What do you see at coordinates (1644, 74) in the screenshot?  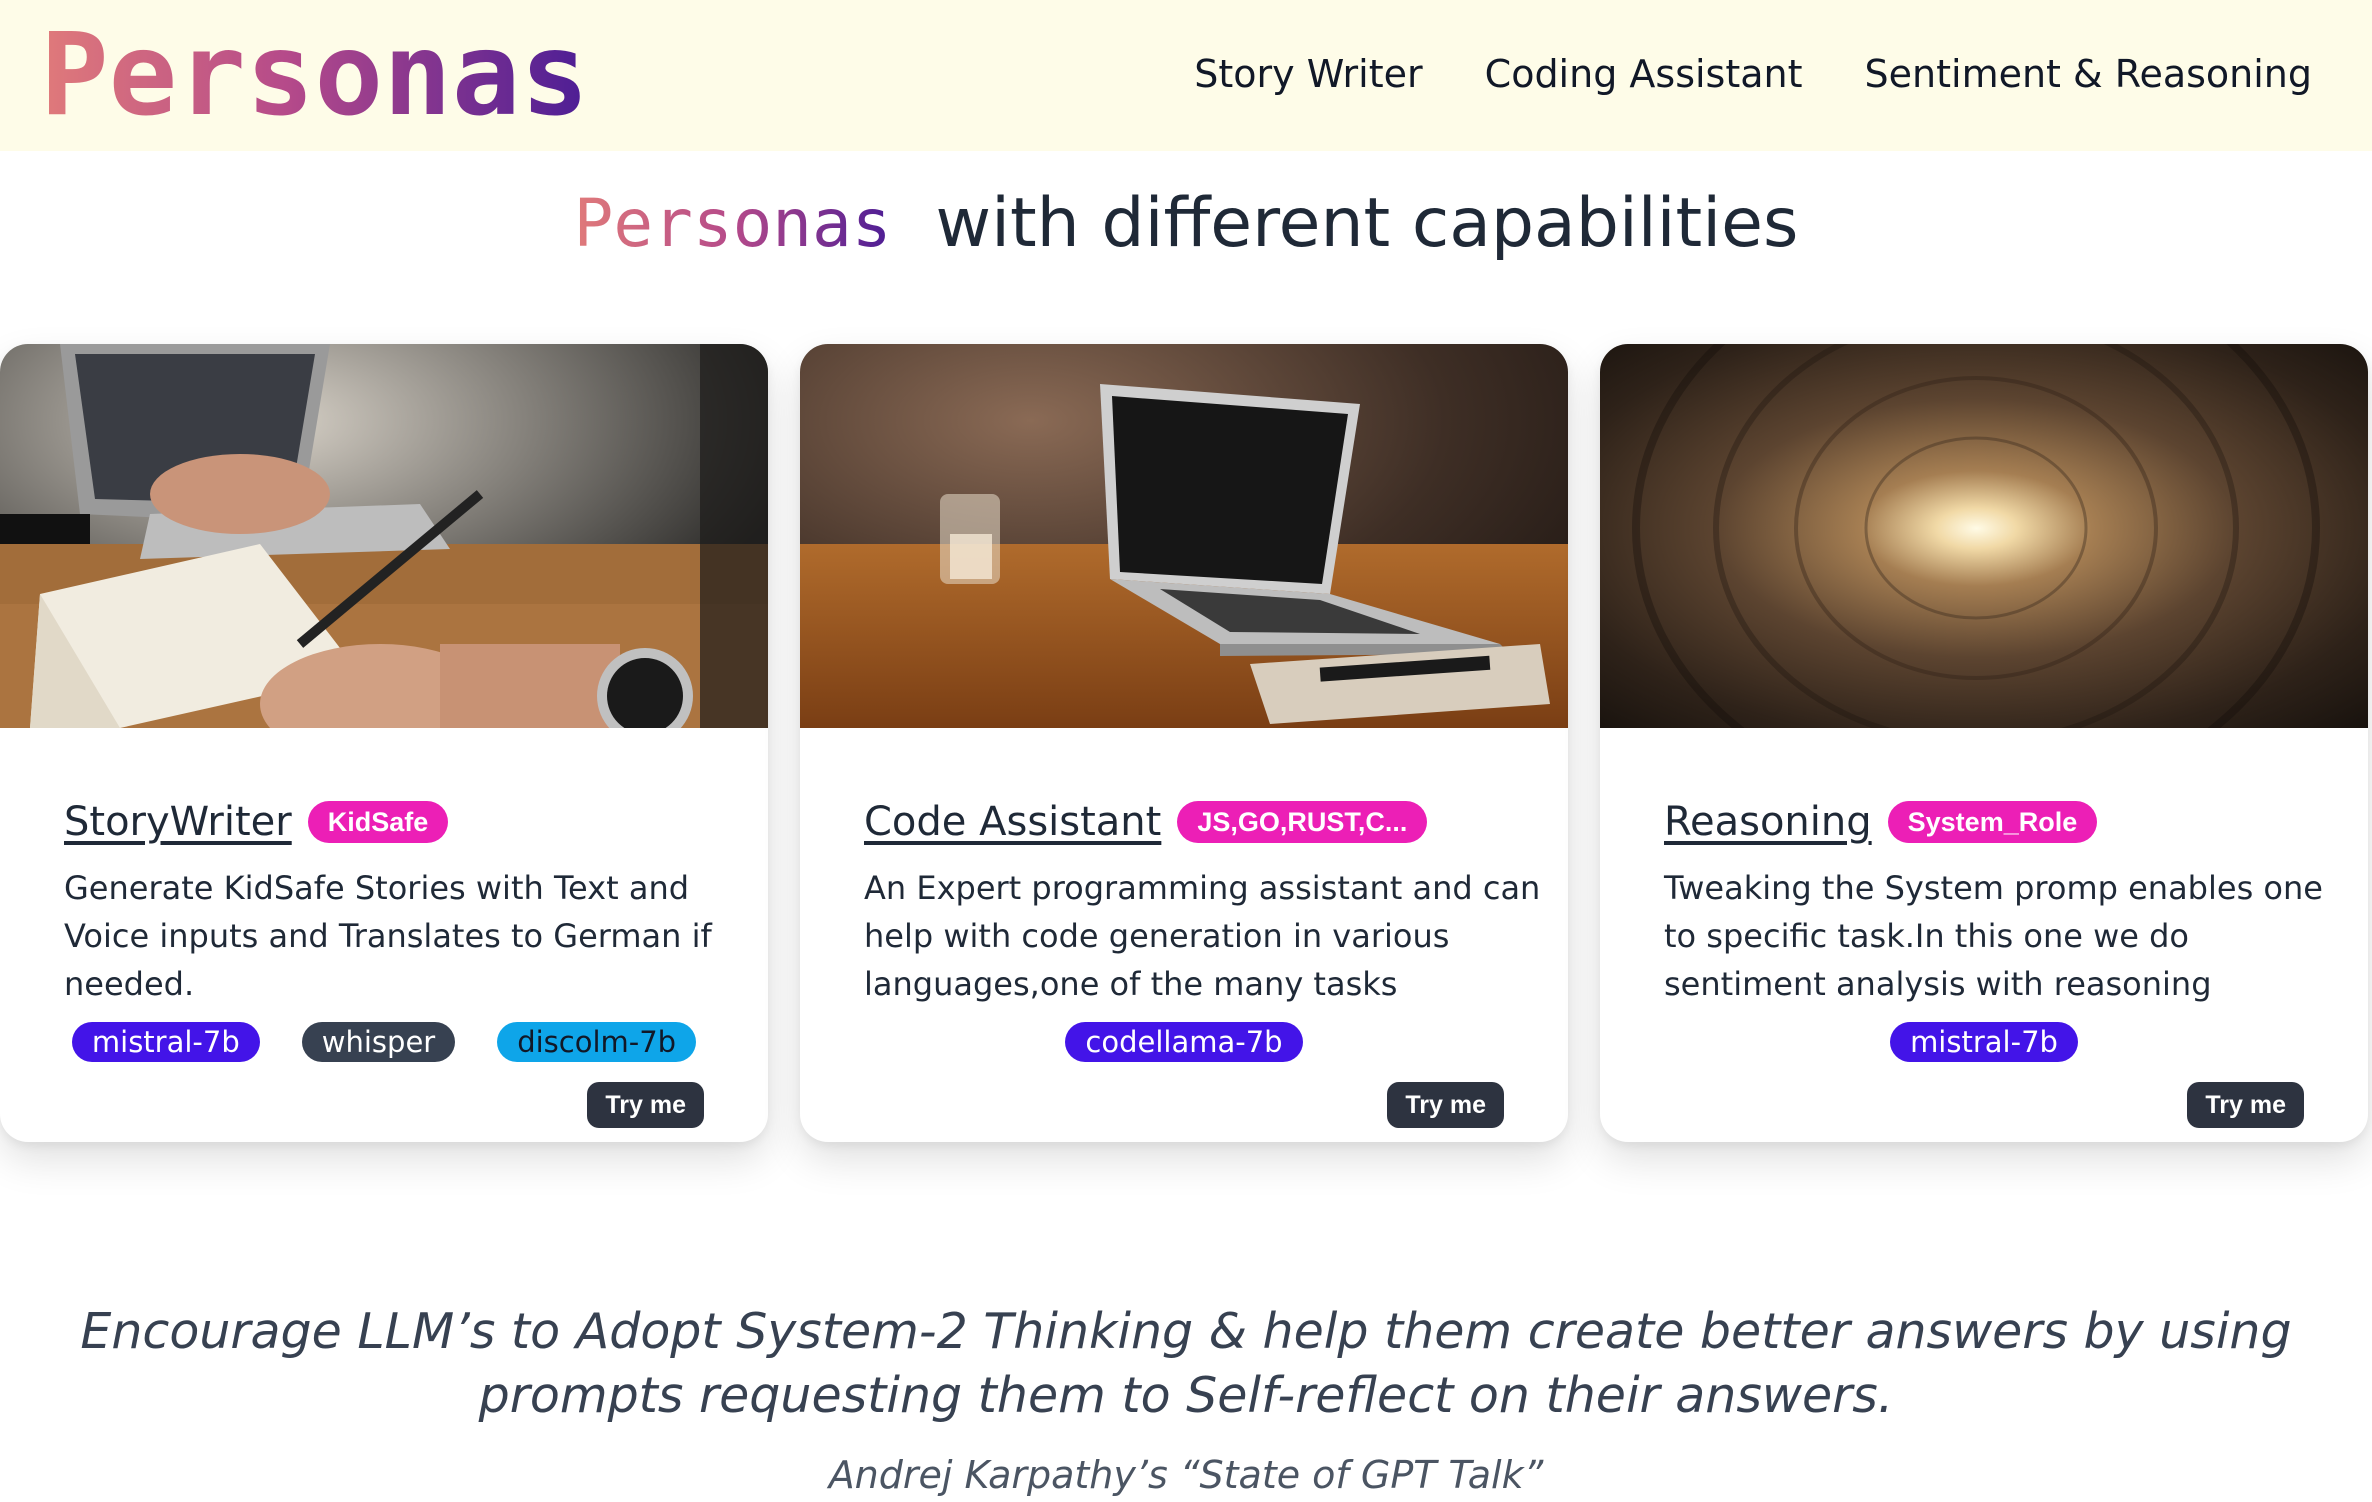 I see `nav-link-coding-assistant: Coding Assistant` at bounding box center [1644, 74].